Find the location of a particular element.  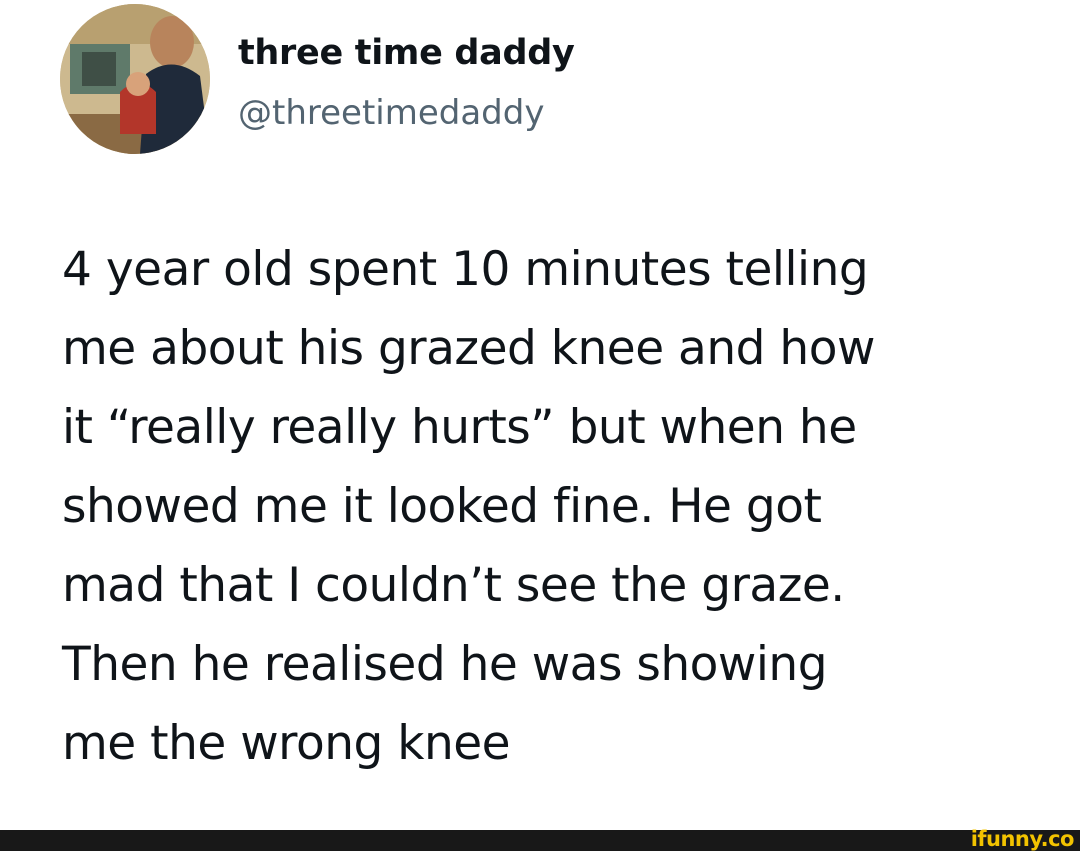

tweet-text-line: mad that I couldn’t see the graze. is located at coordinates (453, 585).